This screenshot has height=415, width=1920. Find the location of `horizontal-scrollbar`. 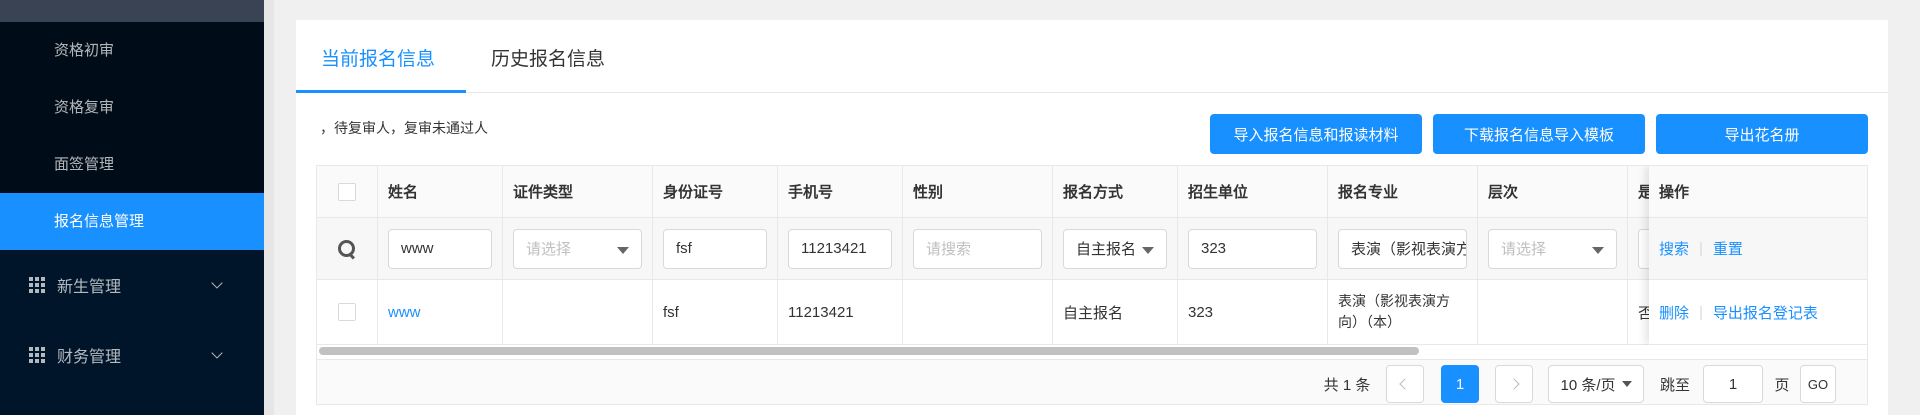

horizontal-scrollbar is located at coordinates (1092, 351).